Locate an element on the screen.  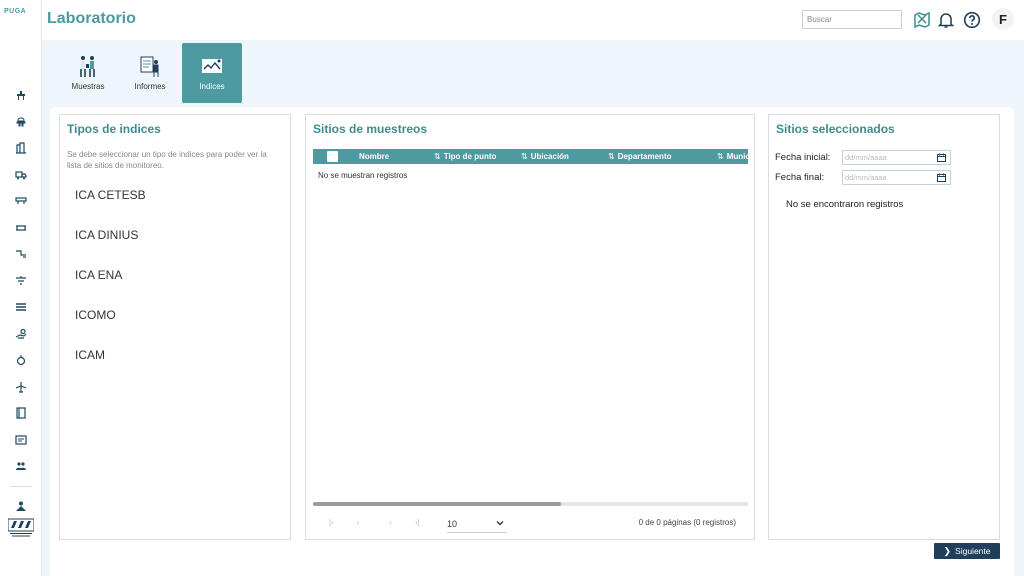
prev-page-icon: ‹ is located at coordinates (358, 522).